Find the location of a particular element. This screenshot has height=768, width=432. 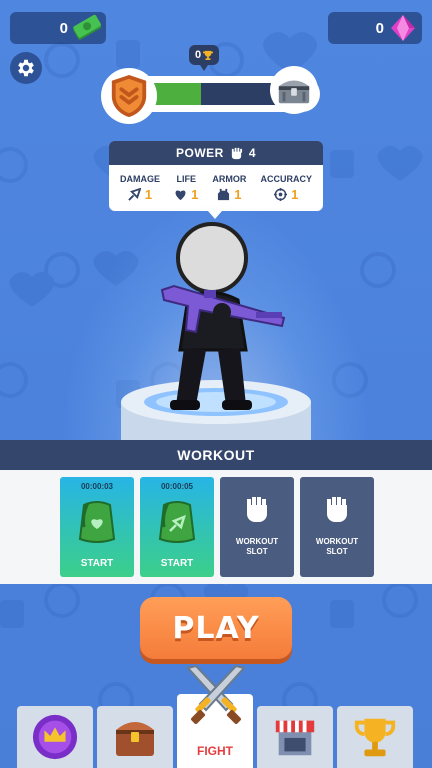

nav-item-shop is located at coordinates (295, 737).